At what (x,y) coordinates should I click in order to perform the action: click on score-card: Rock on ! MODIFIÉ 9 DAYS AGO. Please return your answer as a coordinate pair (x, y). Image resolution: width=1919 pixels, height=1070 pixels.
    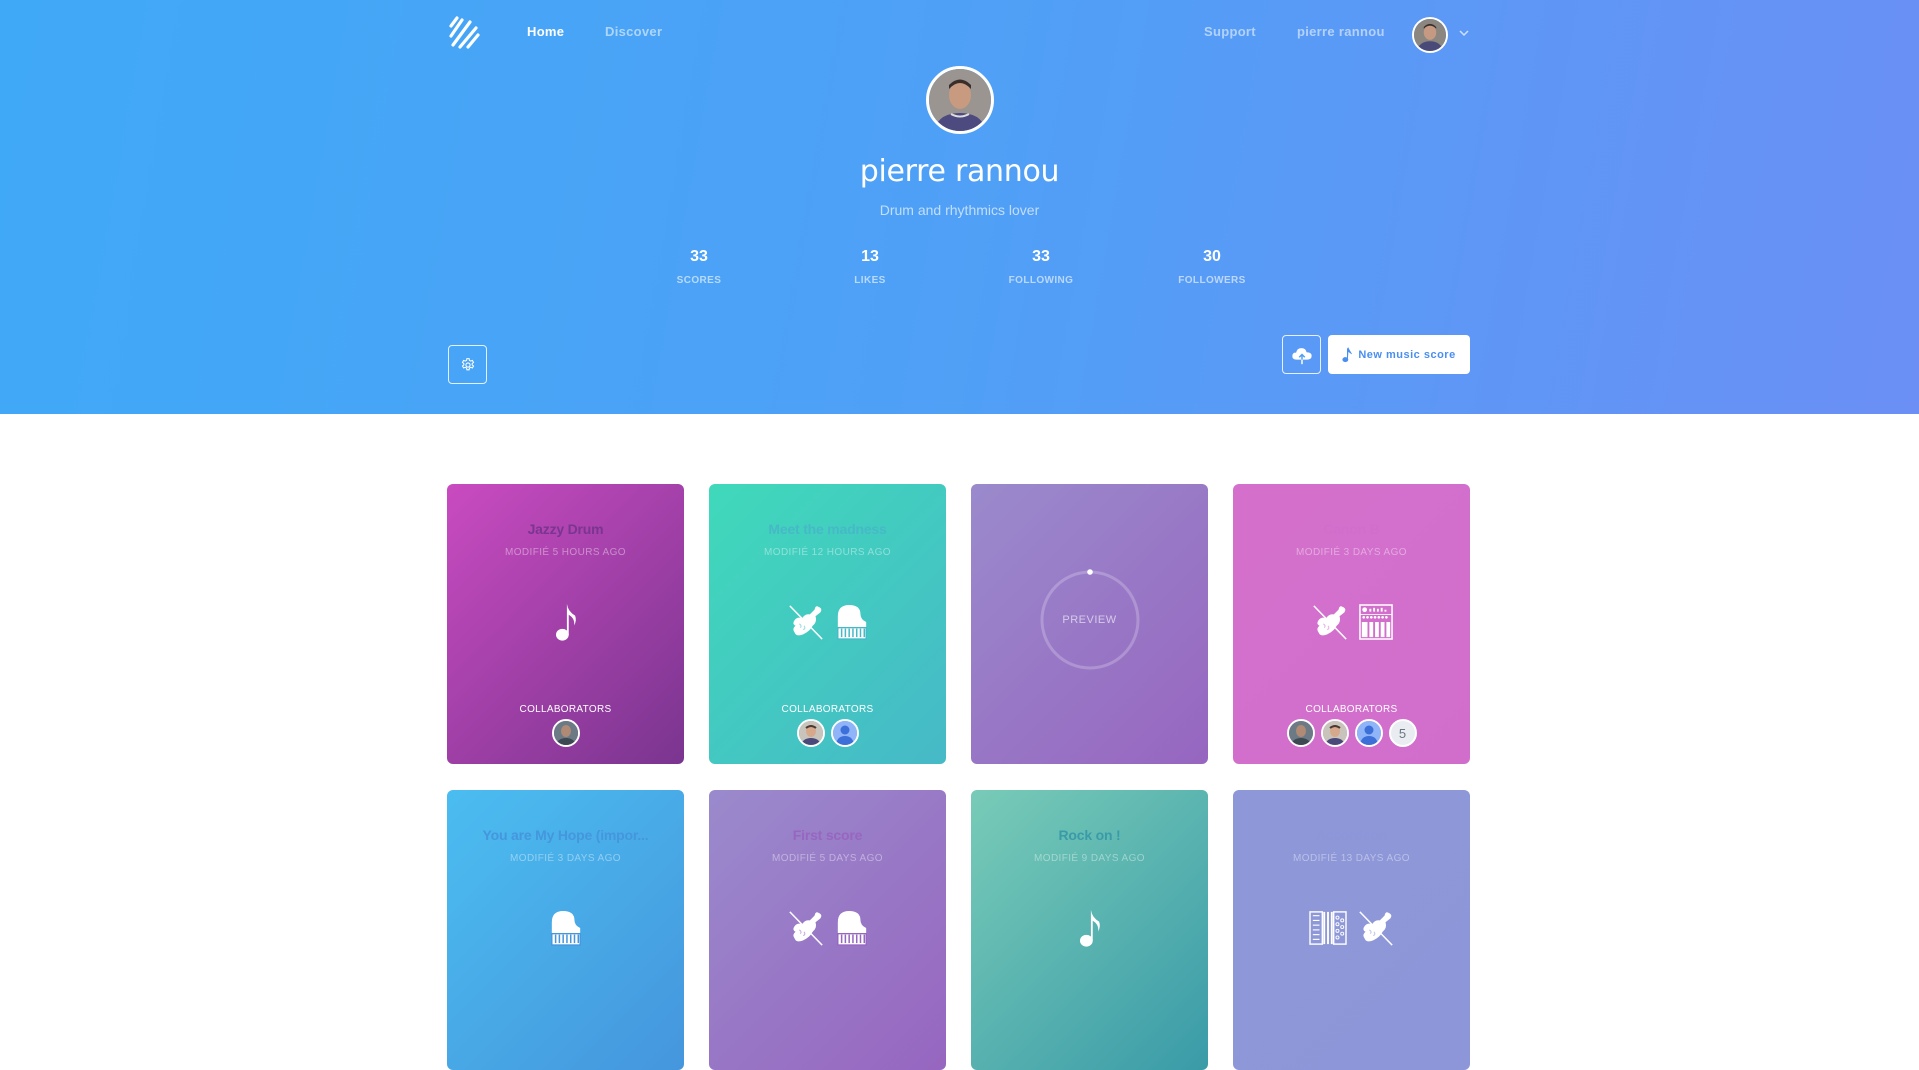
    Looking at the image, I should click on (1089, 930).